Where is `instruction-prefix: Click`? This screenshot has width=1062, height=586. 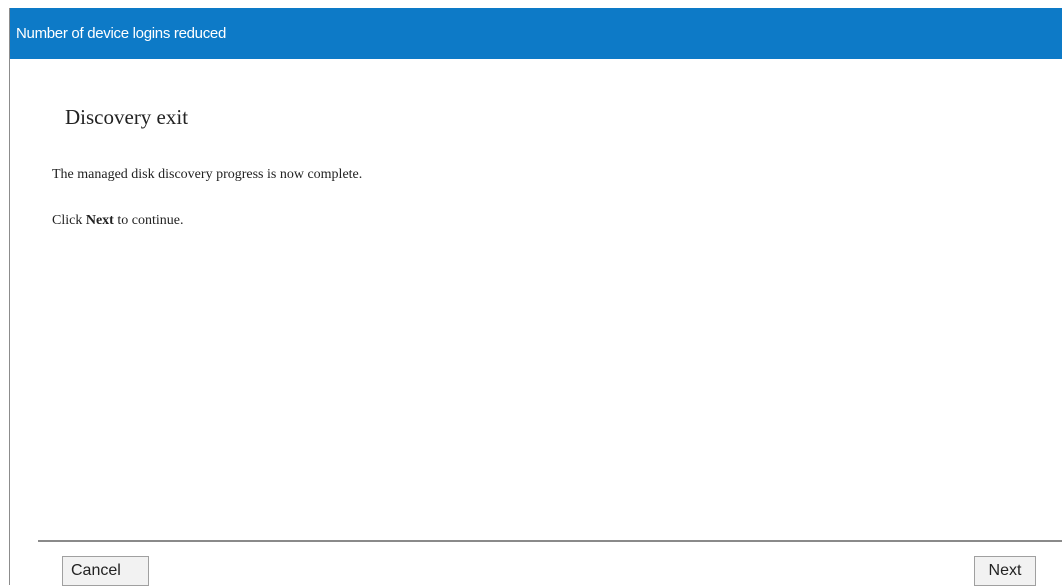
instruction-prefix: Click is located at coordinates (67, 220).